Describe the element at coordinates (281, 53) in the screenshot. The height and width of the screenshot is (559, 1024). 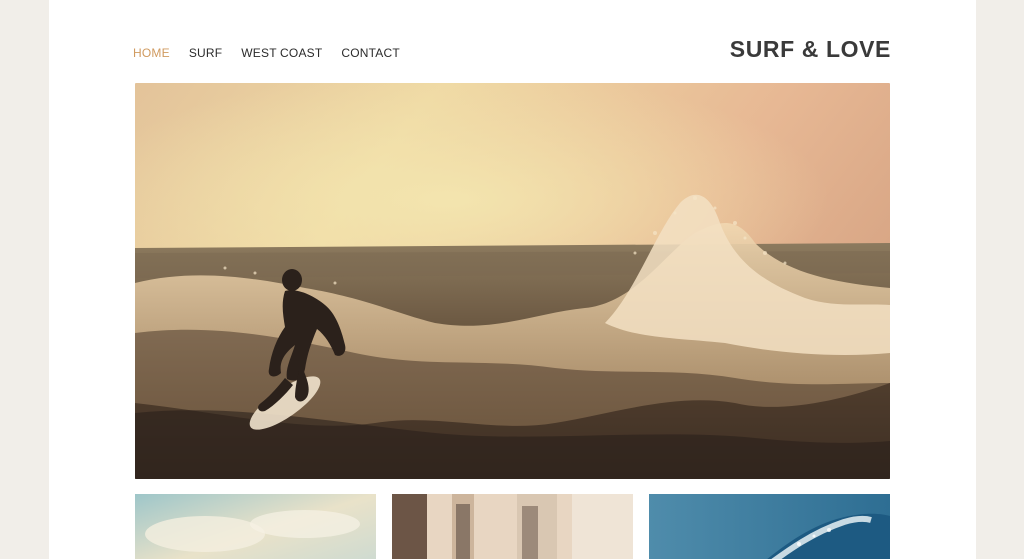
I see `nav-item-west-coast: WEST COAST` at that location.